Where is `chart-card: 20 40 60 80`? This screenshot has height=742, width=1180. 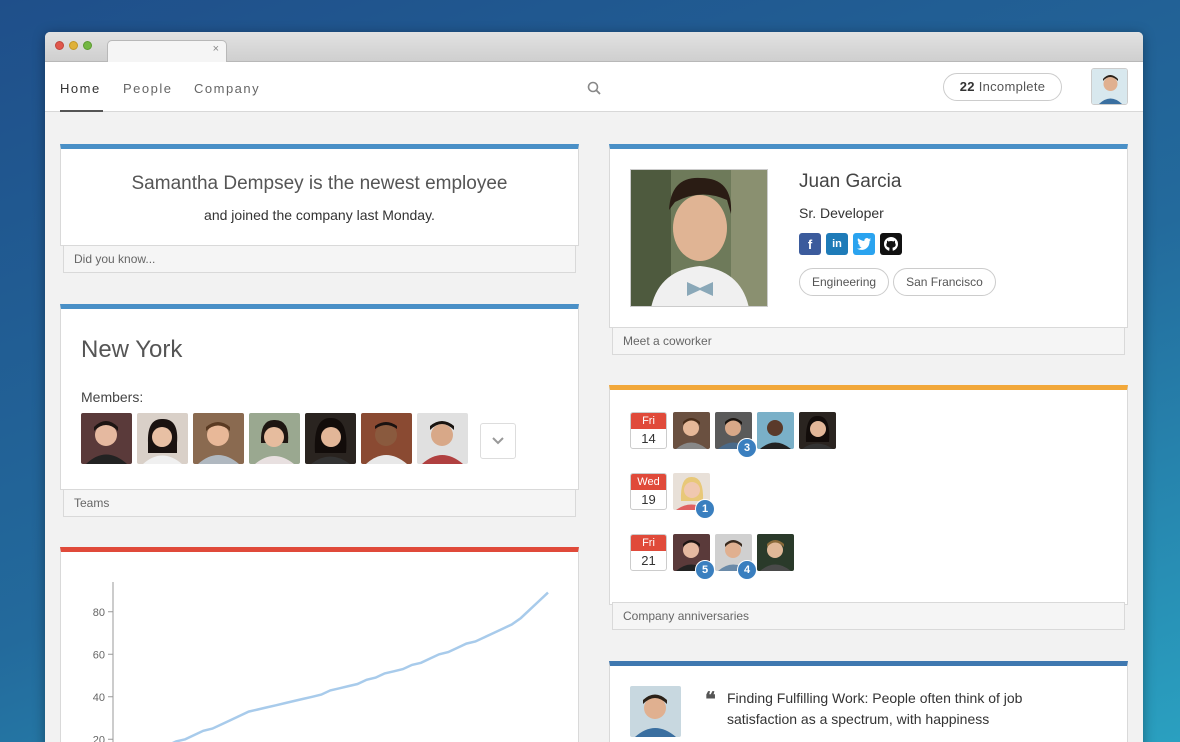 chart-card: 20 40 60 80 is located at coordinates (319, 644).